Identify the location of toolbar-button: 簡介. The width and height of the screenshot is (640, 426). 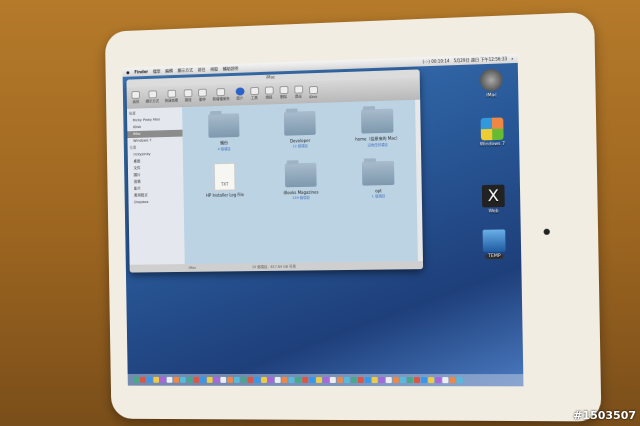
(240, 94).